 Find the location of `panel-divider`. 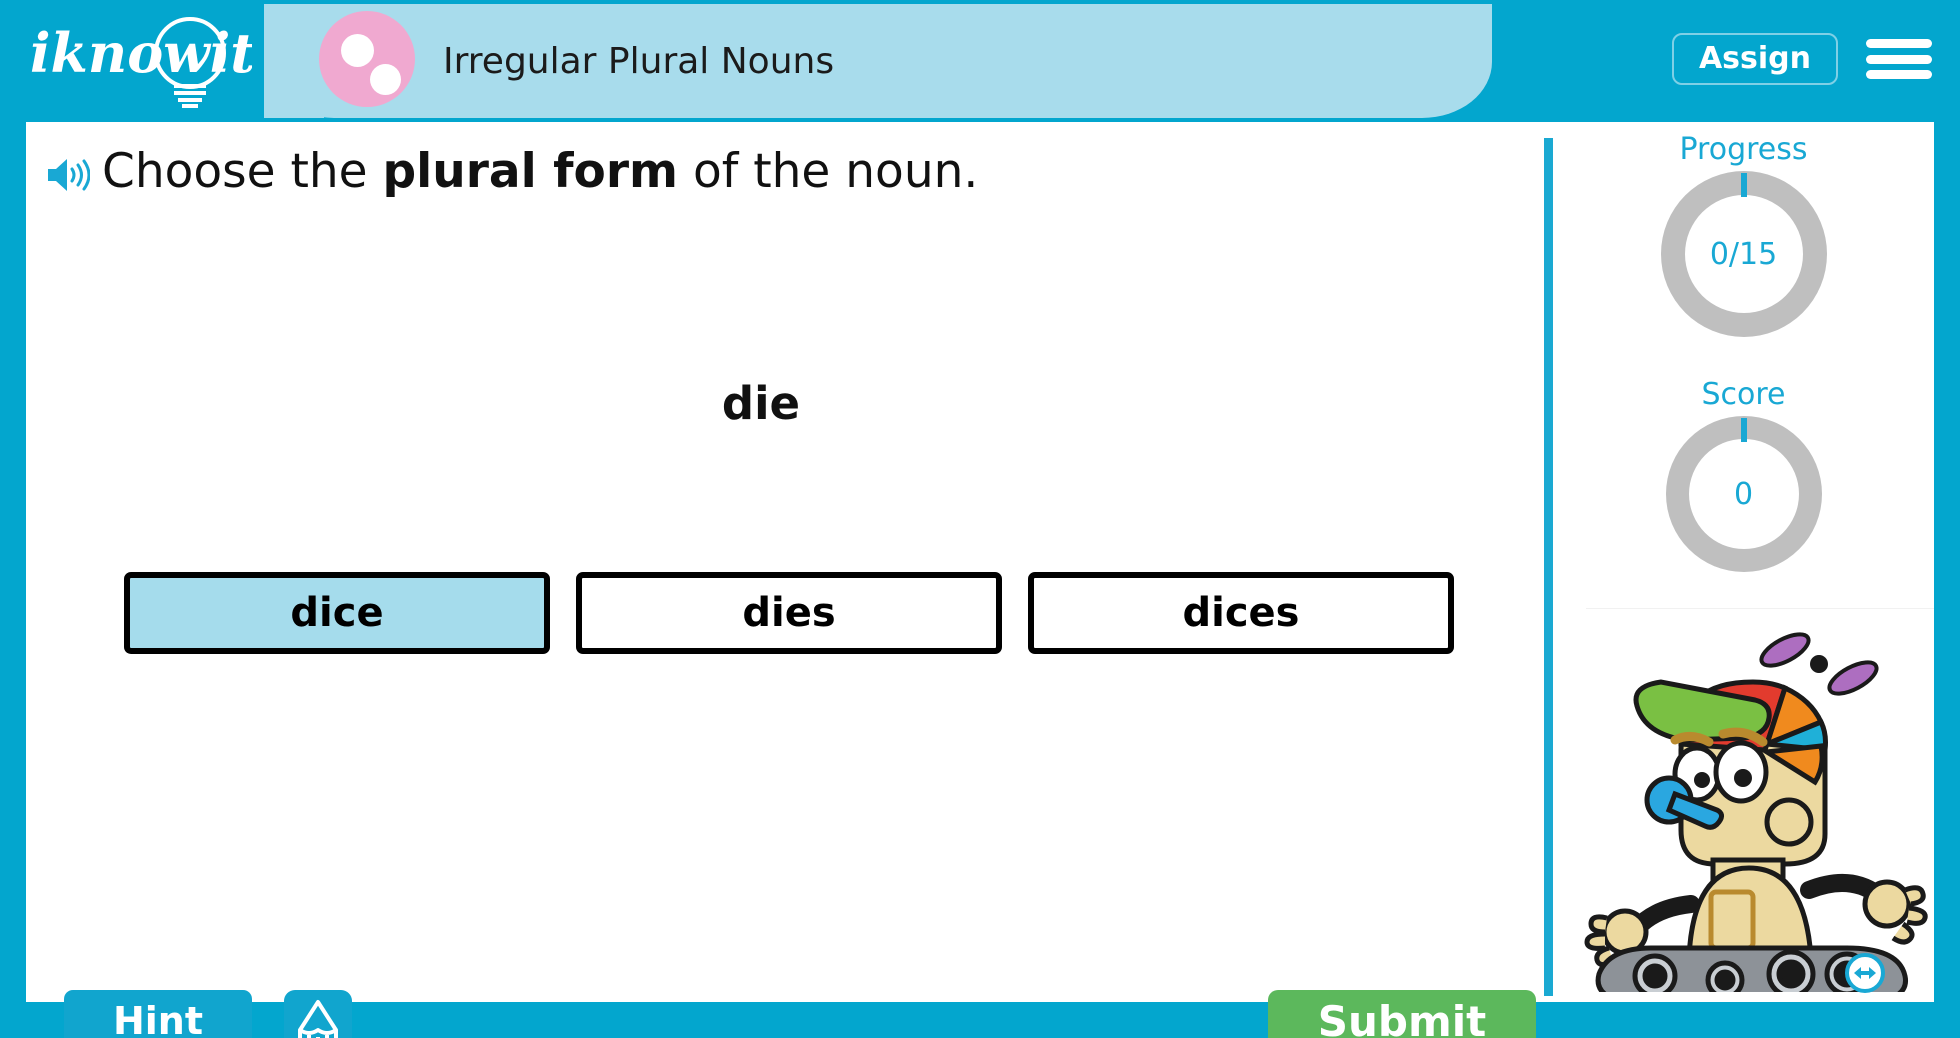

panel-divider is located at coordinates (1548, 567).